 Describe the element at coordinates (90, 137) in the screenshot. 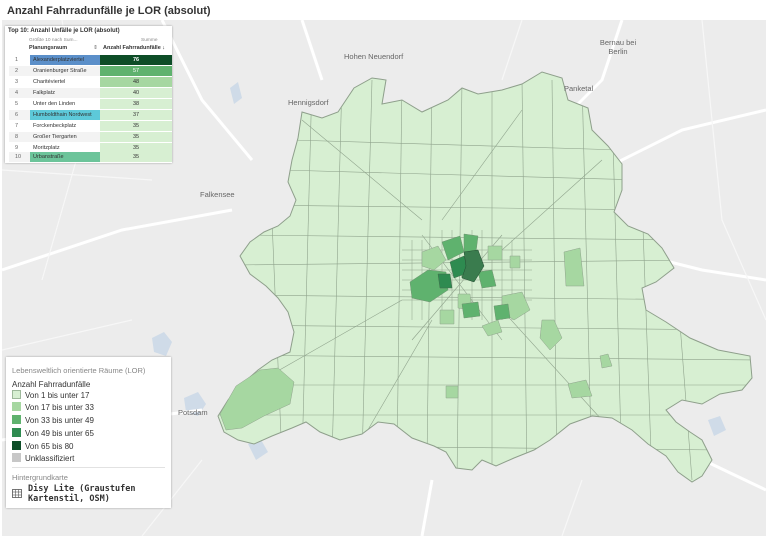

I see `table-row: 8 Großer Tiergarten 35` at that location.